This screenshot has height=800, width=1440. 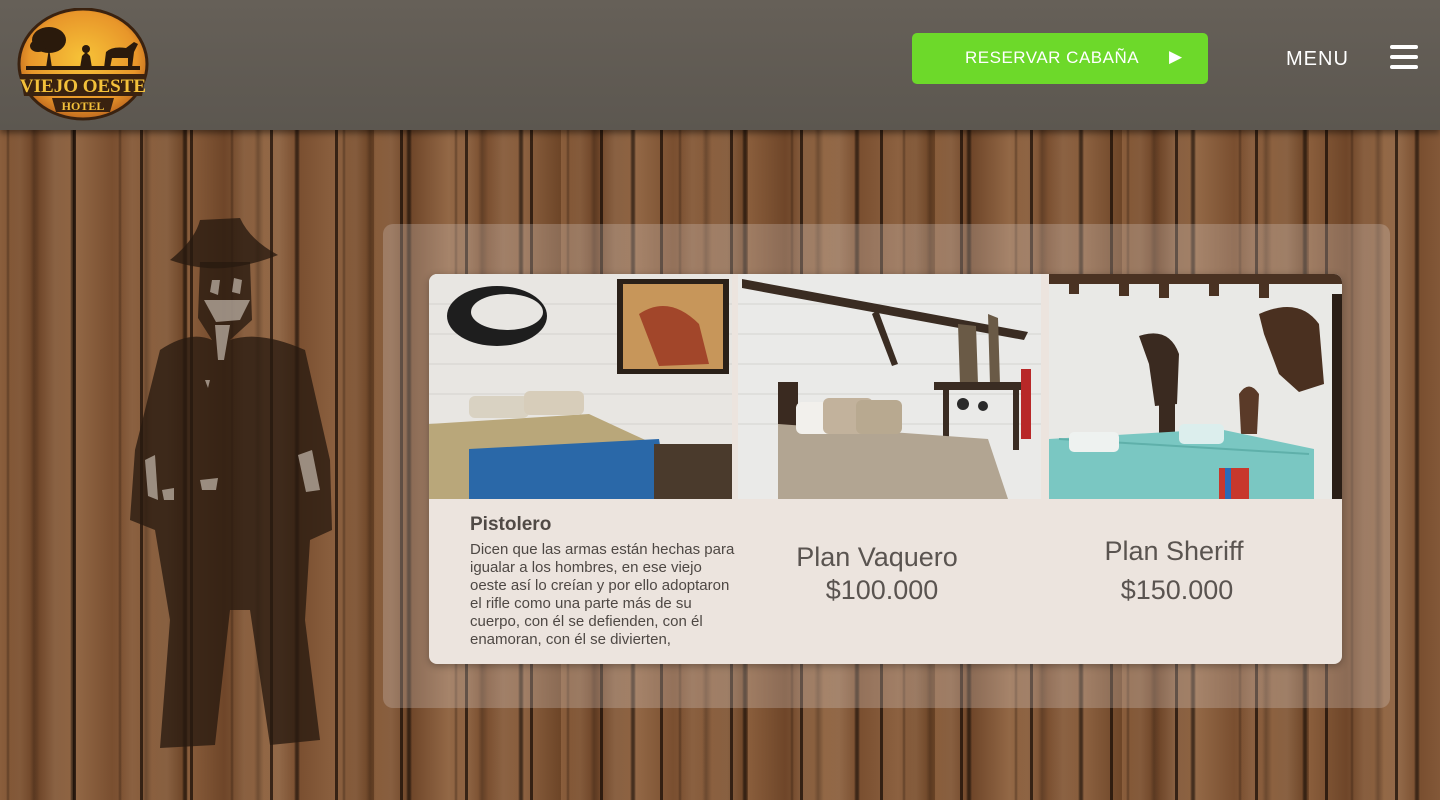 I want to click on hotel-logo: VIEJO OESTE HOTEL, so click(x=83, y=65).